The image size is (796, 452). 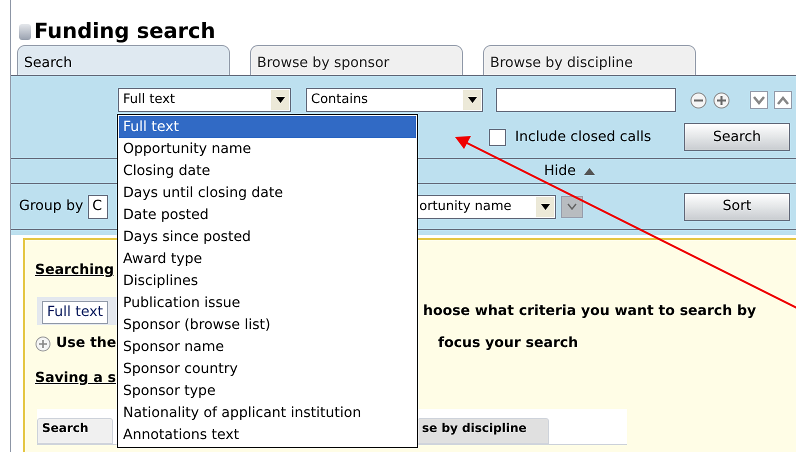 What do you see at coordinates (589, 60) in the screenshot?
I see `tab: Browse by discipline` at bounding box center [589, 60].